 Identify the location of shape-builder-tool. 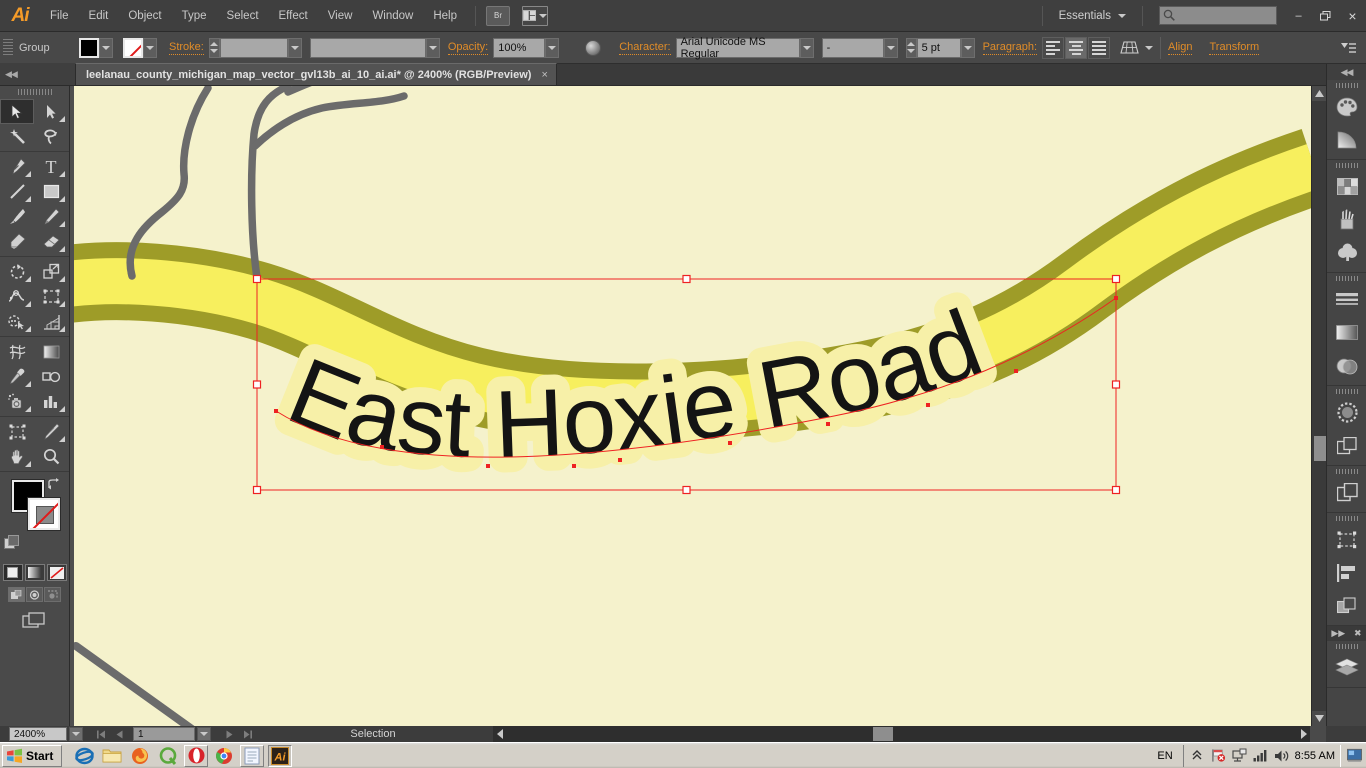
(17, 321).